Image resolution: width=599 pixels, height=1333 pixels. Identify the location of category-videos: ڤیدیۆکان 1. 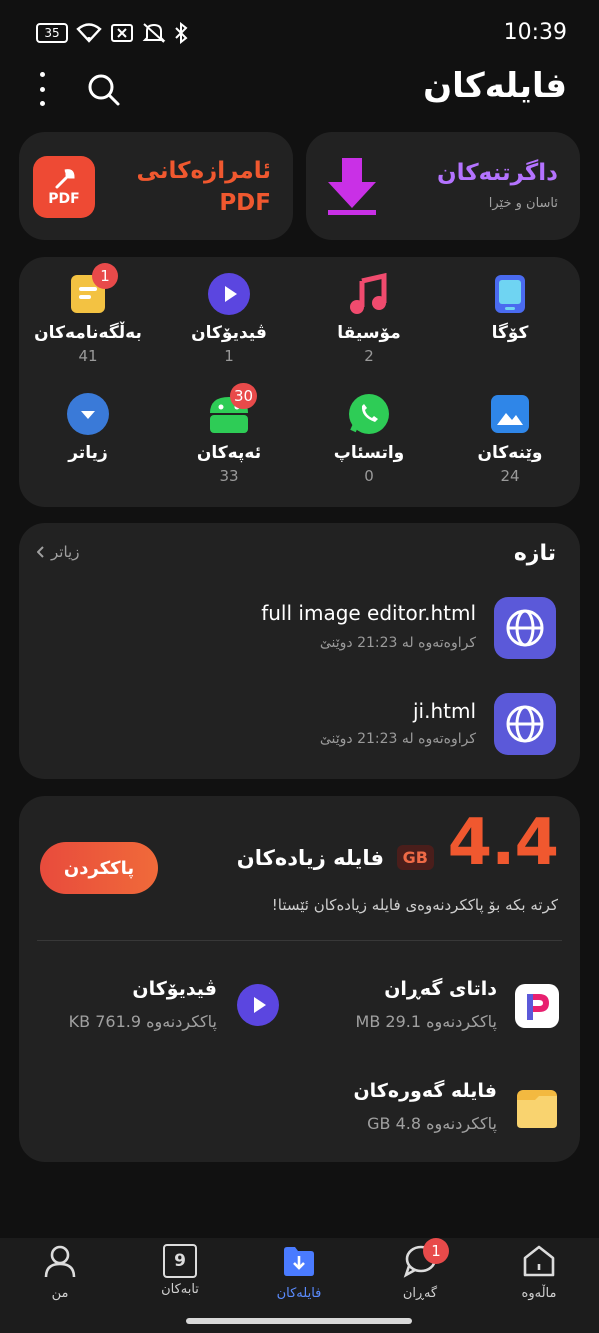
(229, 319).